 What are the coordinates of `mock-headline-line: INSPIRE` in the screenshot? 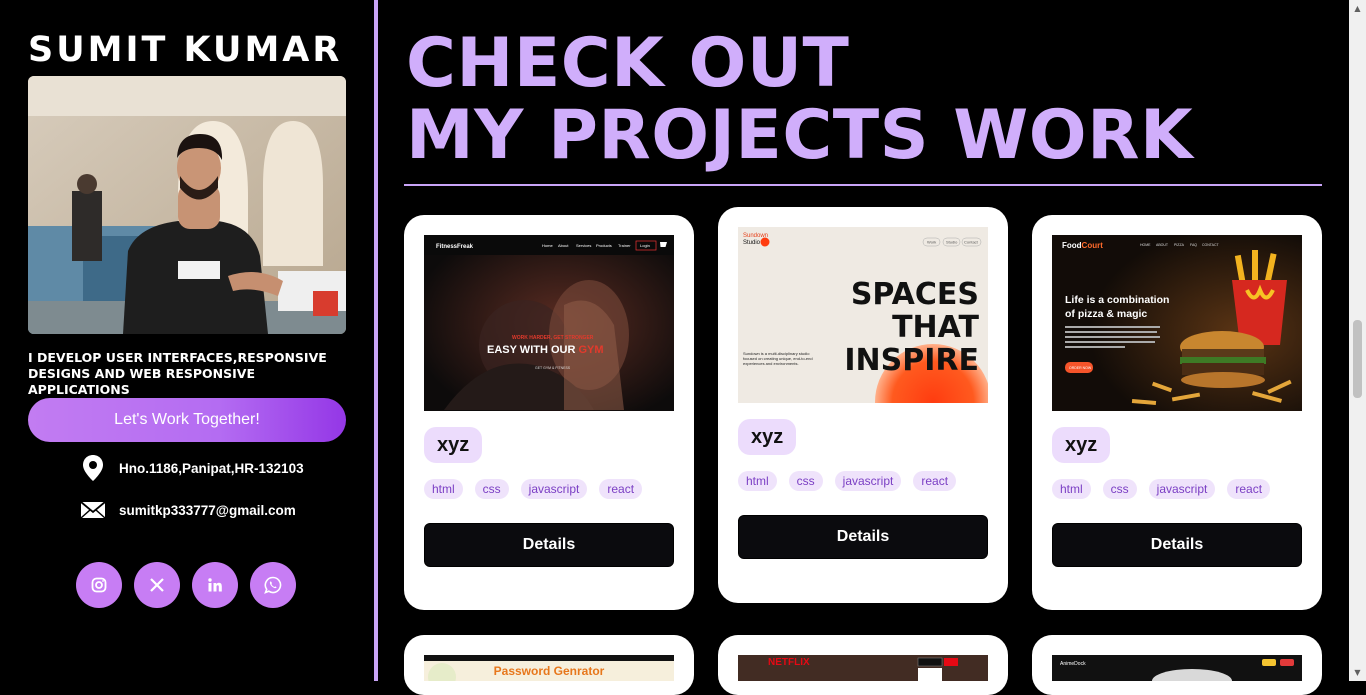 It's located at (911, 360).